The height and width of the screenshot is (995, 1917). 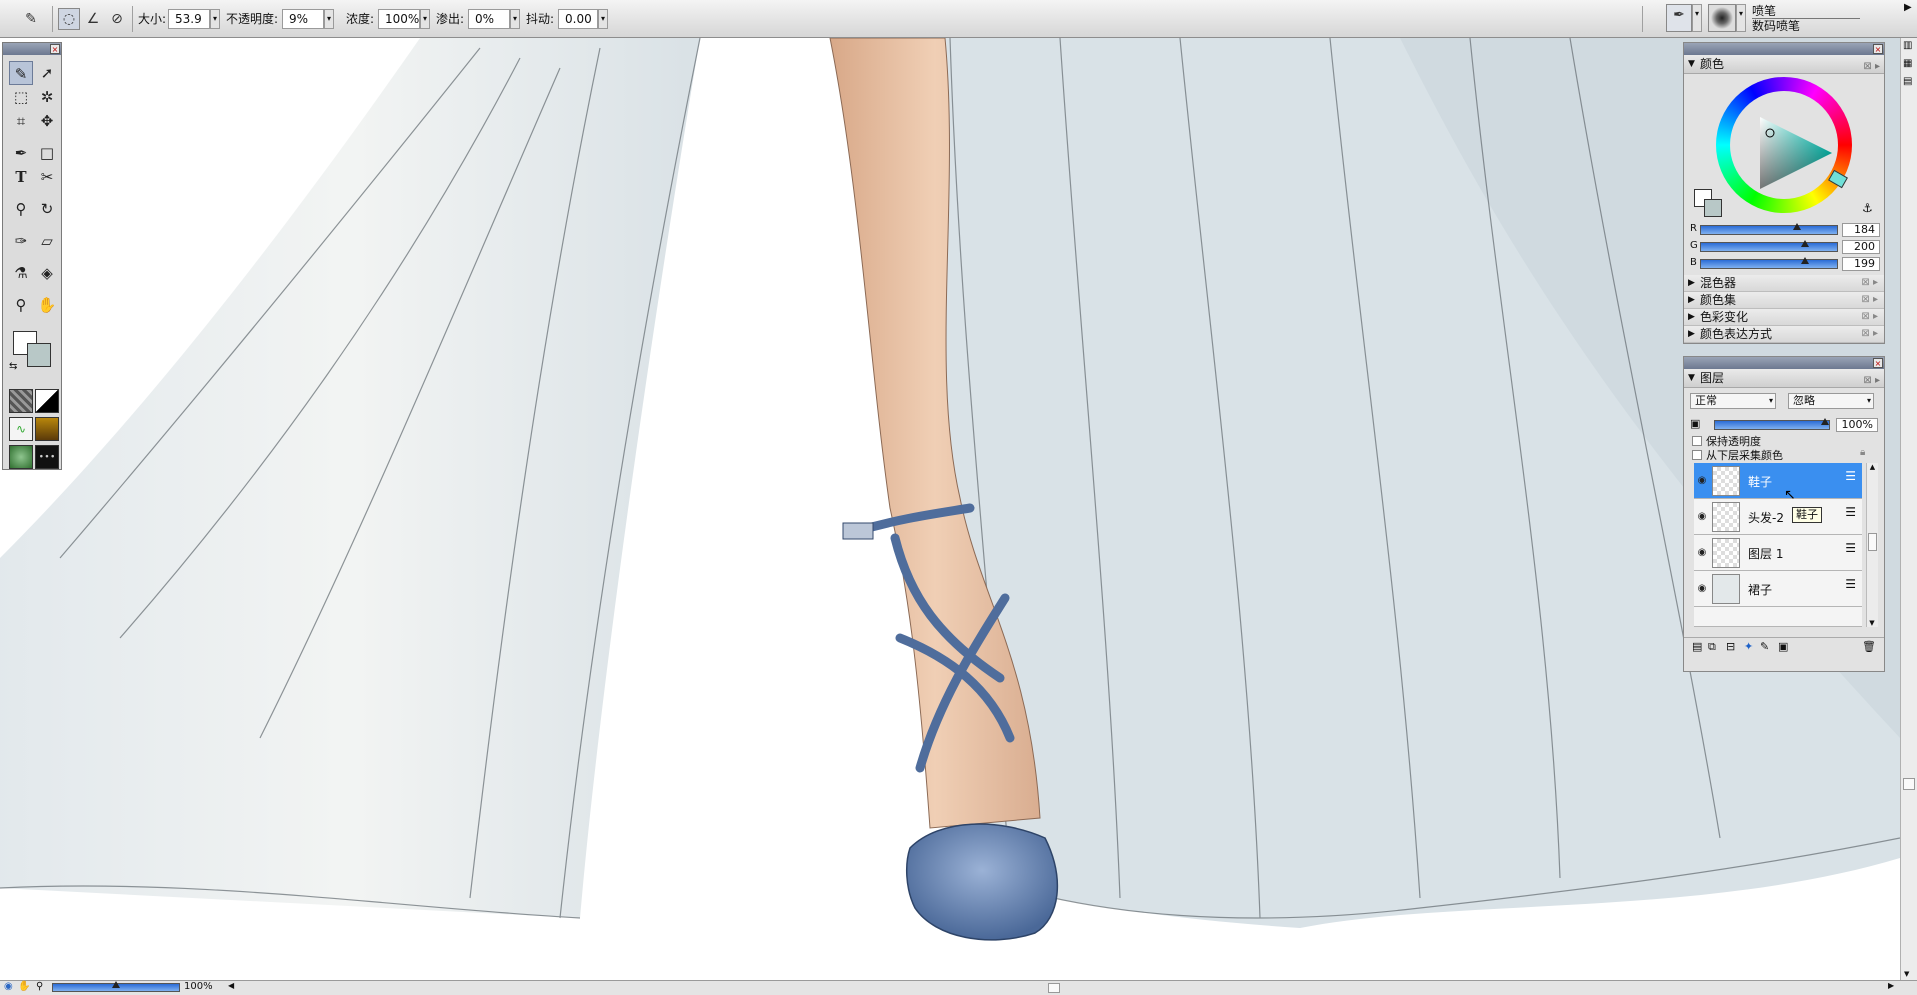 I want to click on layer-row: ◉ 图层 1 ☰, so click(x=1778, y=553).